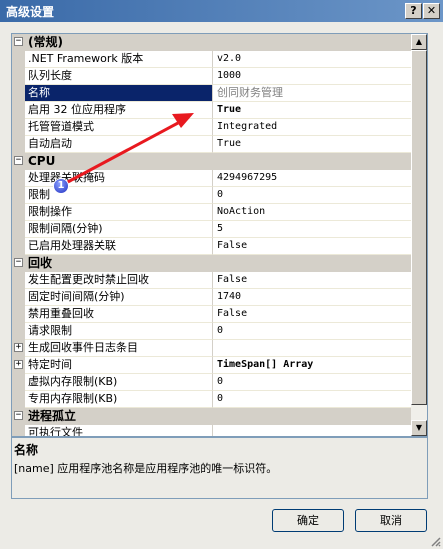  I want to click on description-text: [name] 应用程序池名称是应用程序池的唯一标识符。, so click(146, 468).